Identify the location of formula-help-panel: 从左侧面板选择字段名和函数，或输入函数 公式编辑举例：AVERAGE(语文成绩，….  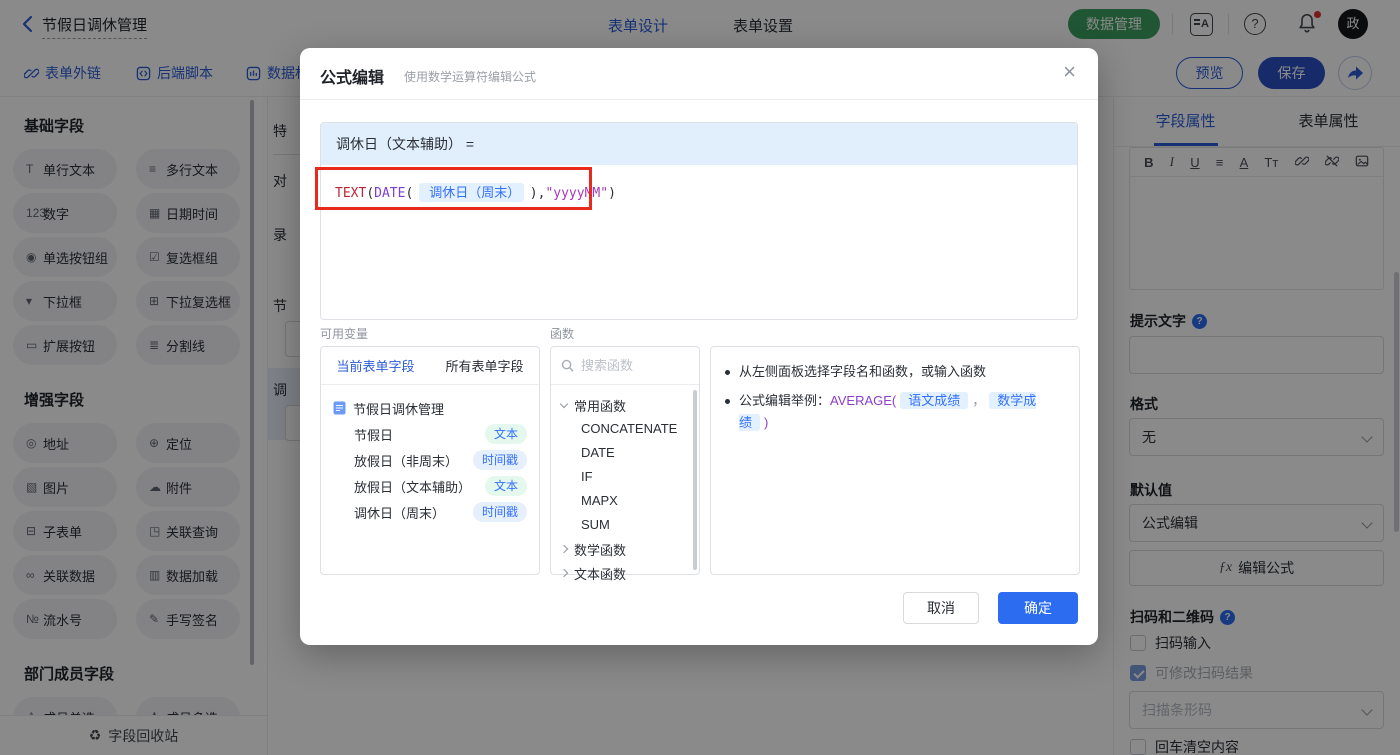
(895, 460).